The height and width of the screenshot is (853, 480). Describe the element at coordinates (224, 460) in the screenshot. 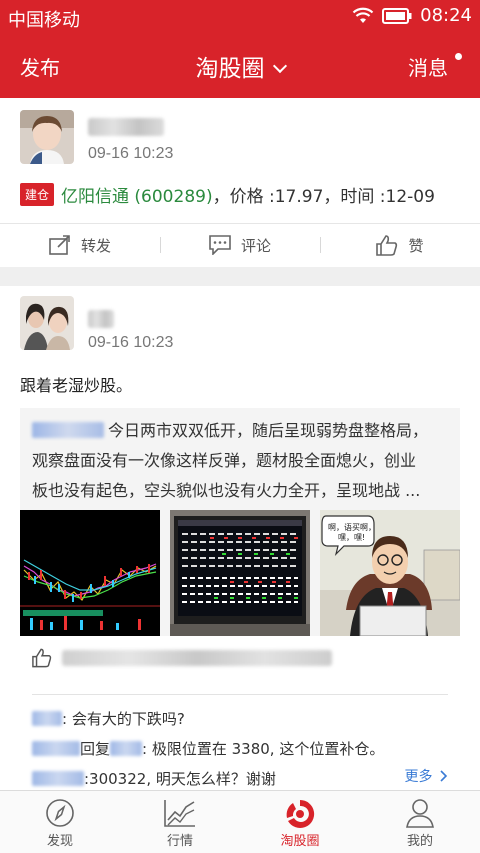

I see `quote-line: 观察盘面没有一次像这样反弹，题材股全面熄火，创业` at that location.